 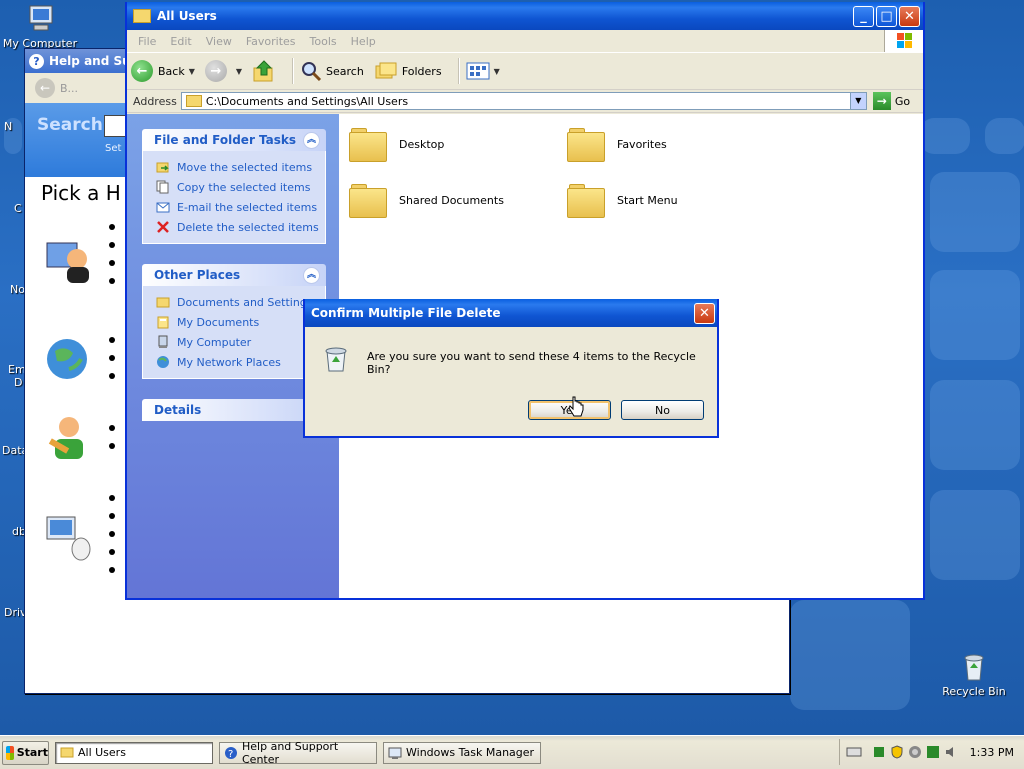 What do you see at coordinates (155, 101) in the screenshot?
I see `address-label: Address` at bounding box center [155, 101].